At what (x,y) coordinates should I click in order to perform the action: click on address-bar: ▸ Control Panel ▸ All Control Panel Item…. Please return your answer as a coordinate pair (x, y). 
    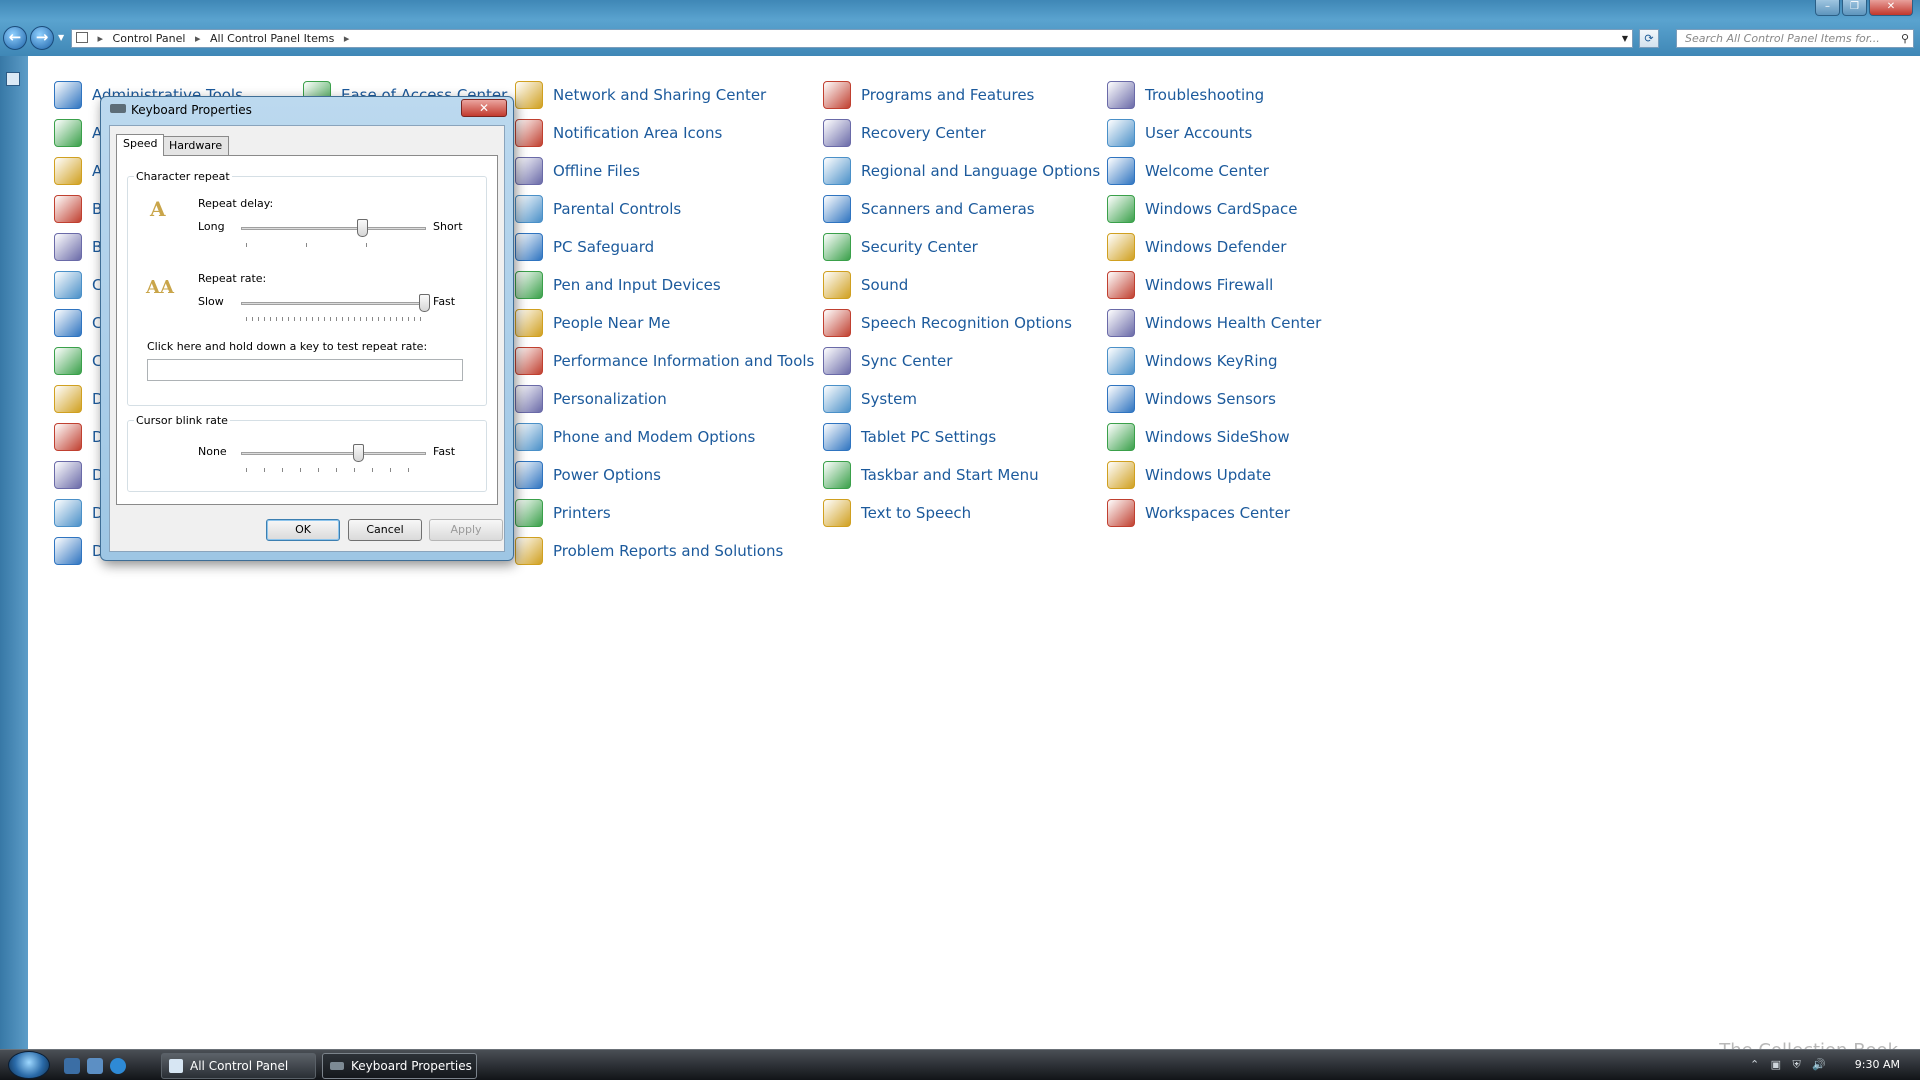
    Looking at the image, I should click on (852, 38).